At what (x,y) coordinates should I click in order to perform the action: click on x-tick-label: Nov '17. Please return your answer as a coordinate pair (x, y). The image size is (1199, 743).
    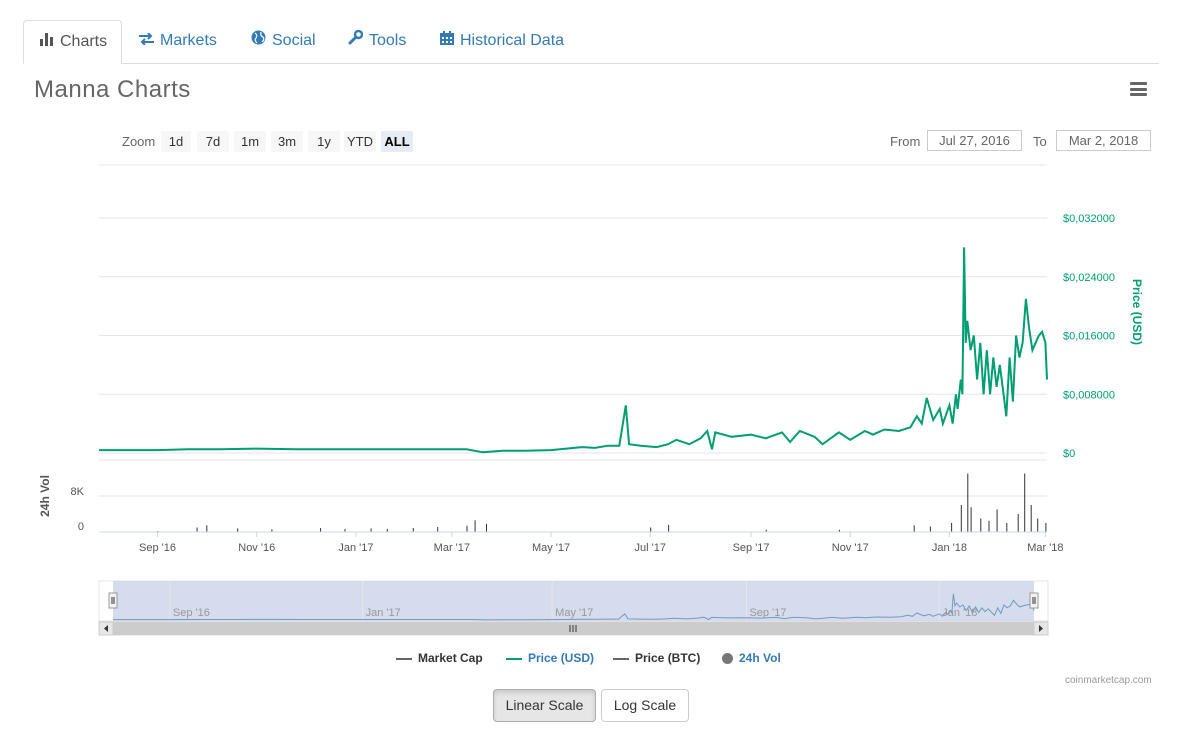
    Looking at the image, I should click on (850, 548).